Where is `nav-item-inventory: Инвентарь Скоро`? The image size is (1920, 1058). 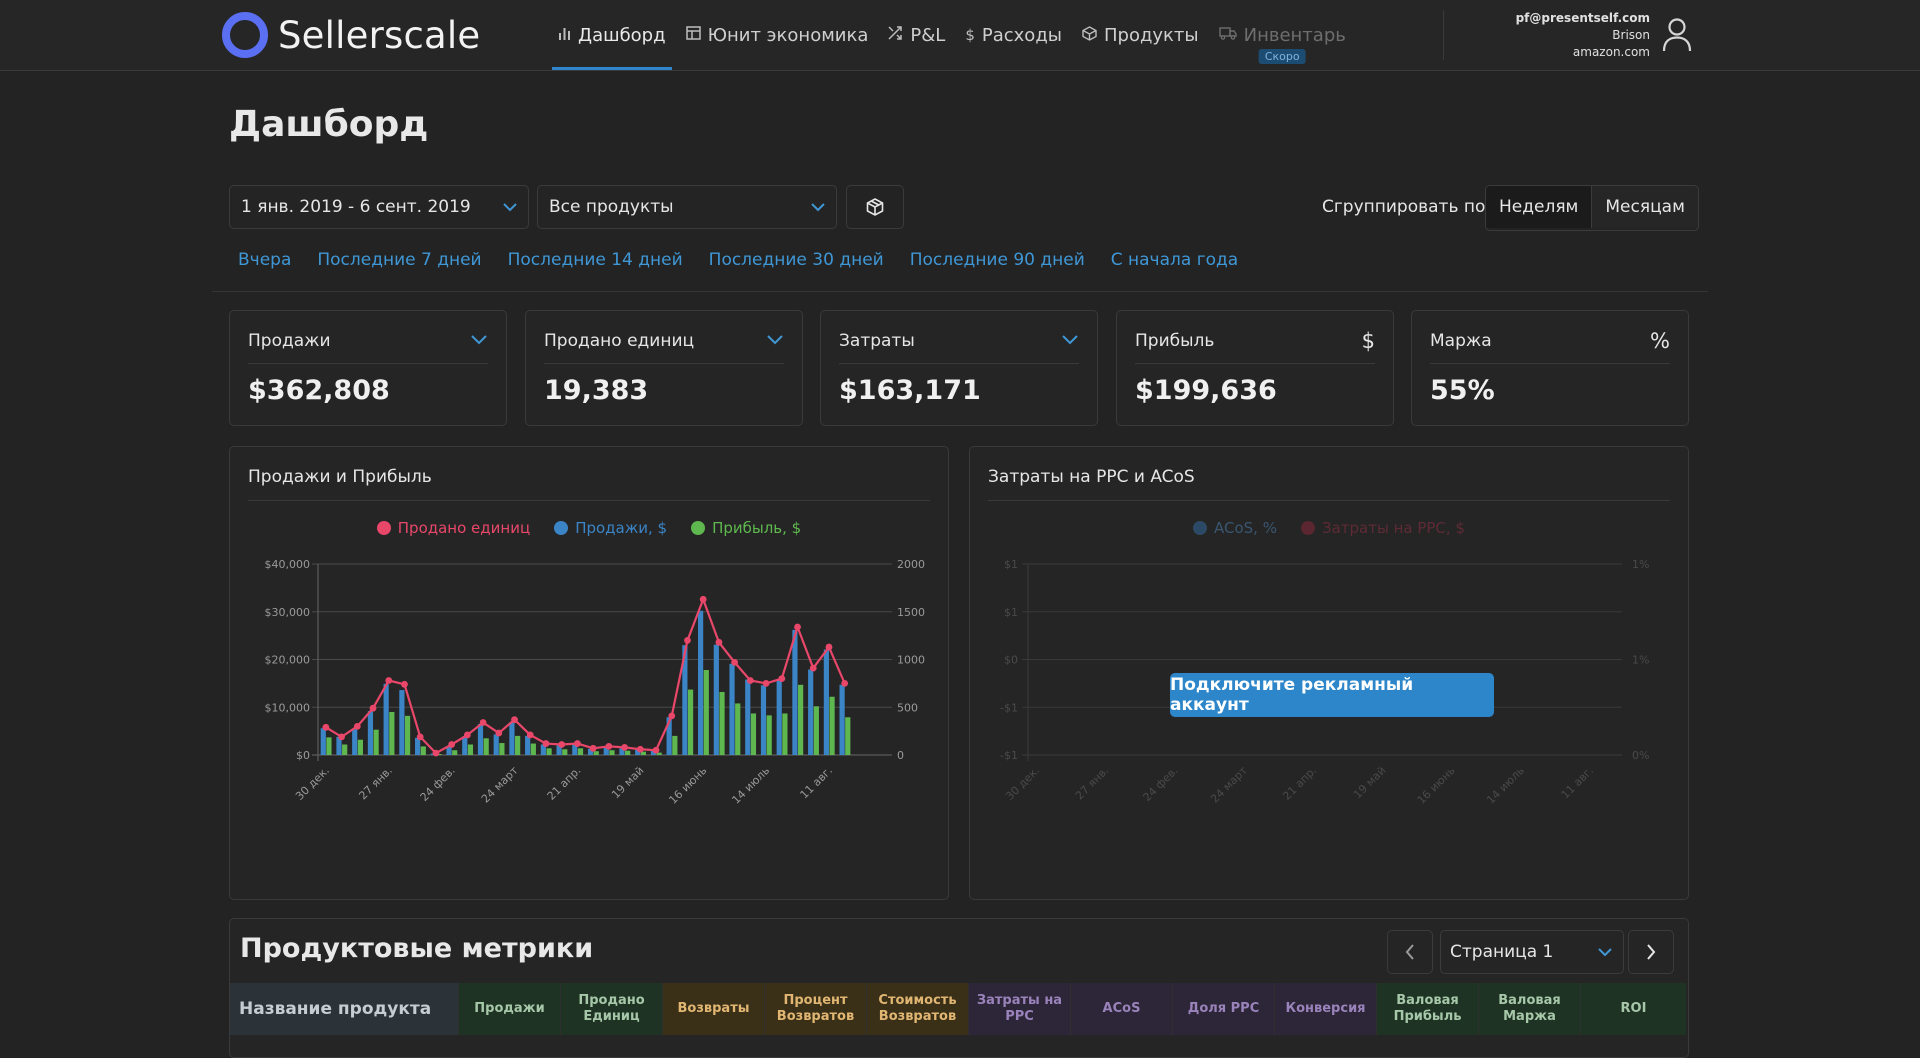 nav-item-inventory: Инвентарь Скоро is located at coordinates (1282, 35).